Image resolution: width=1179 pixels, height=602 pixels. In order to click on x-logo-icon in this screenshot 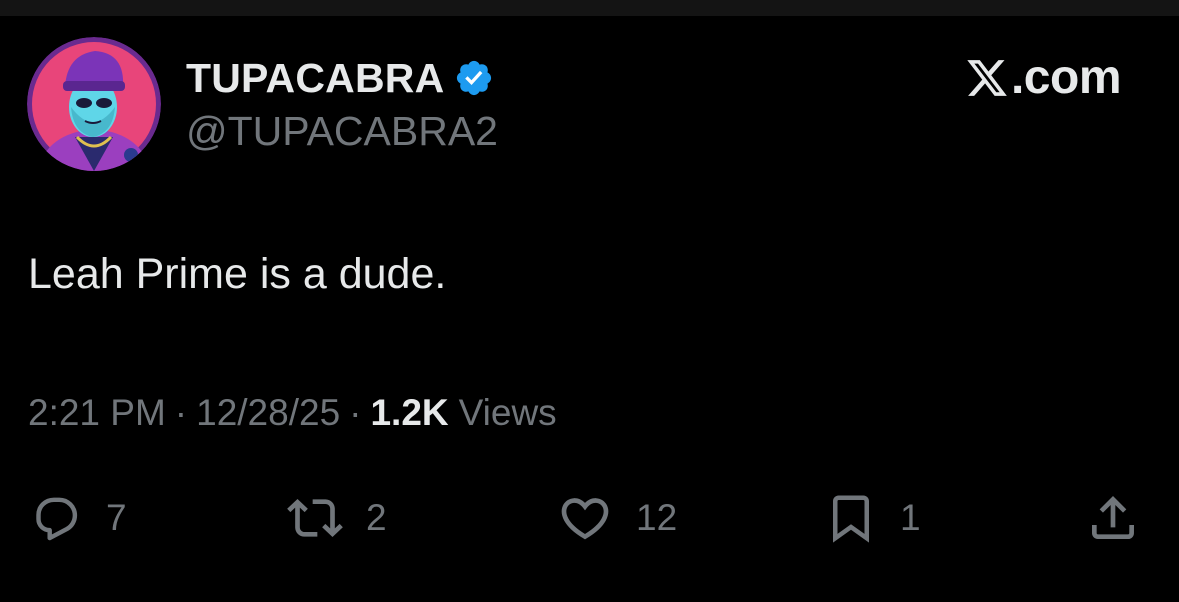, I will do `click(987, 78)`.